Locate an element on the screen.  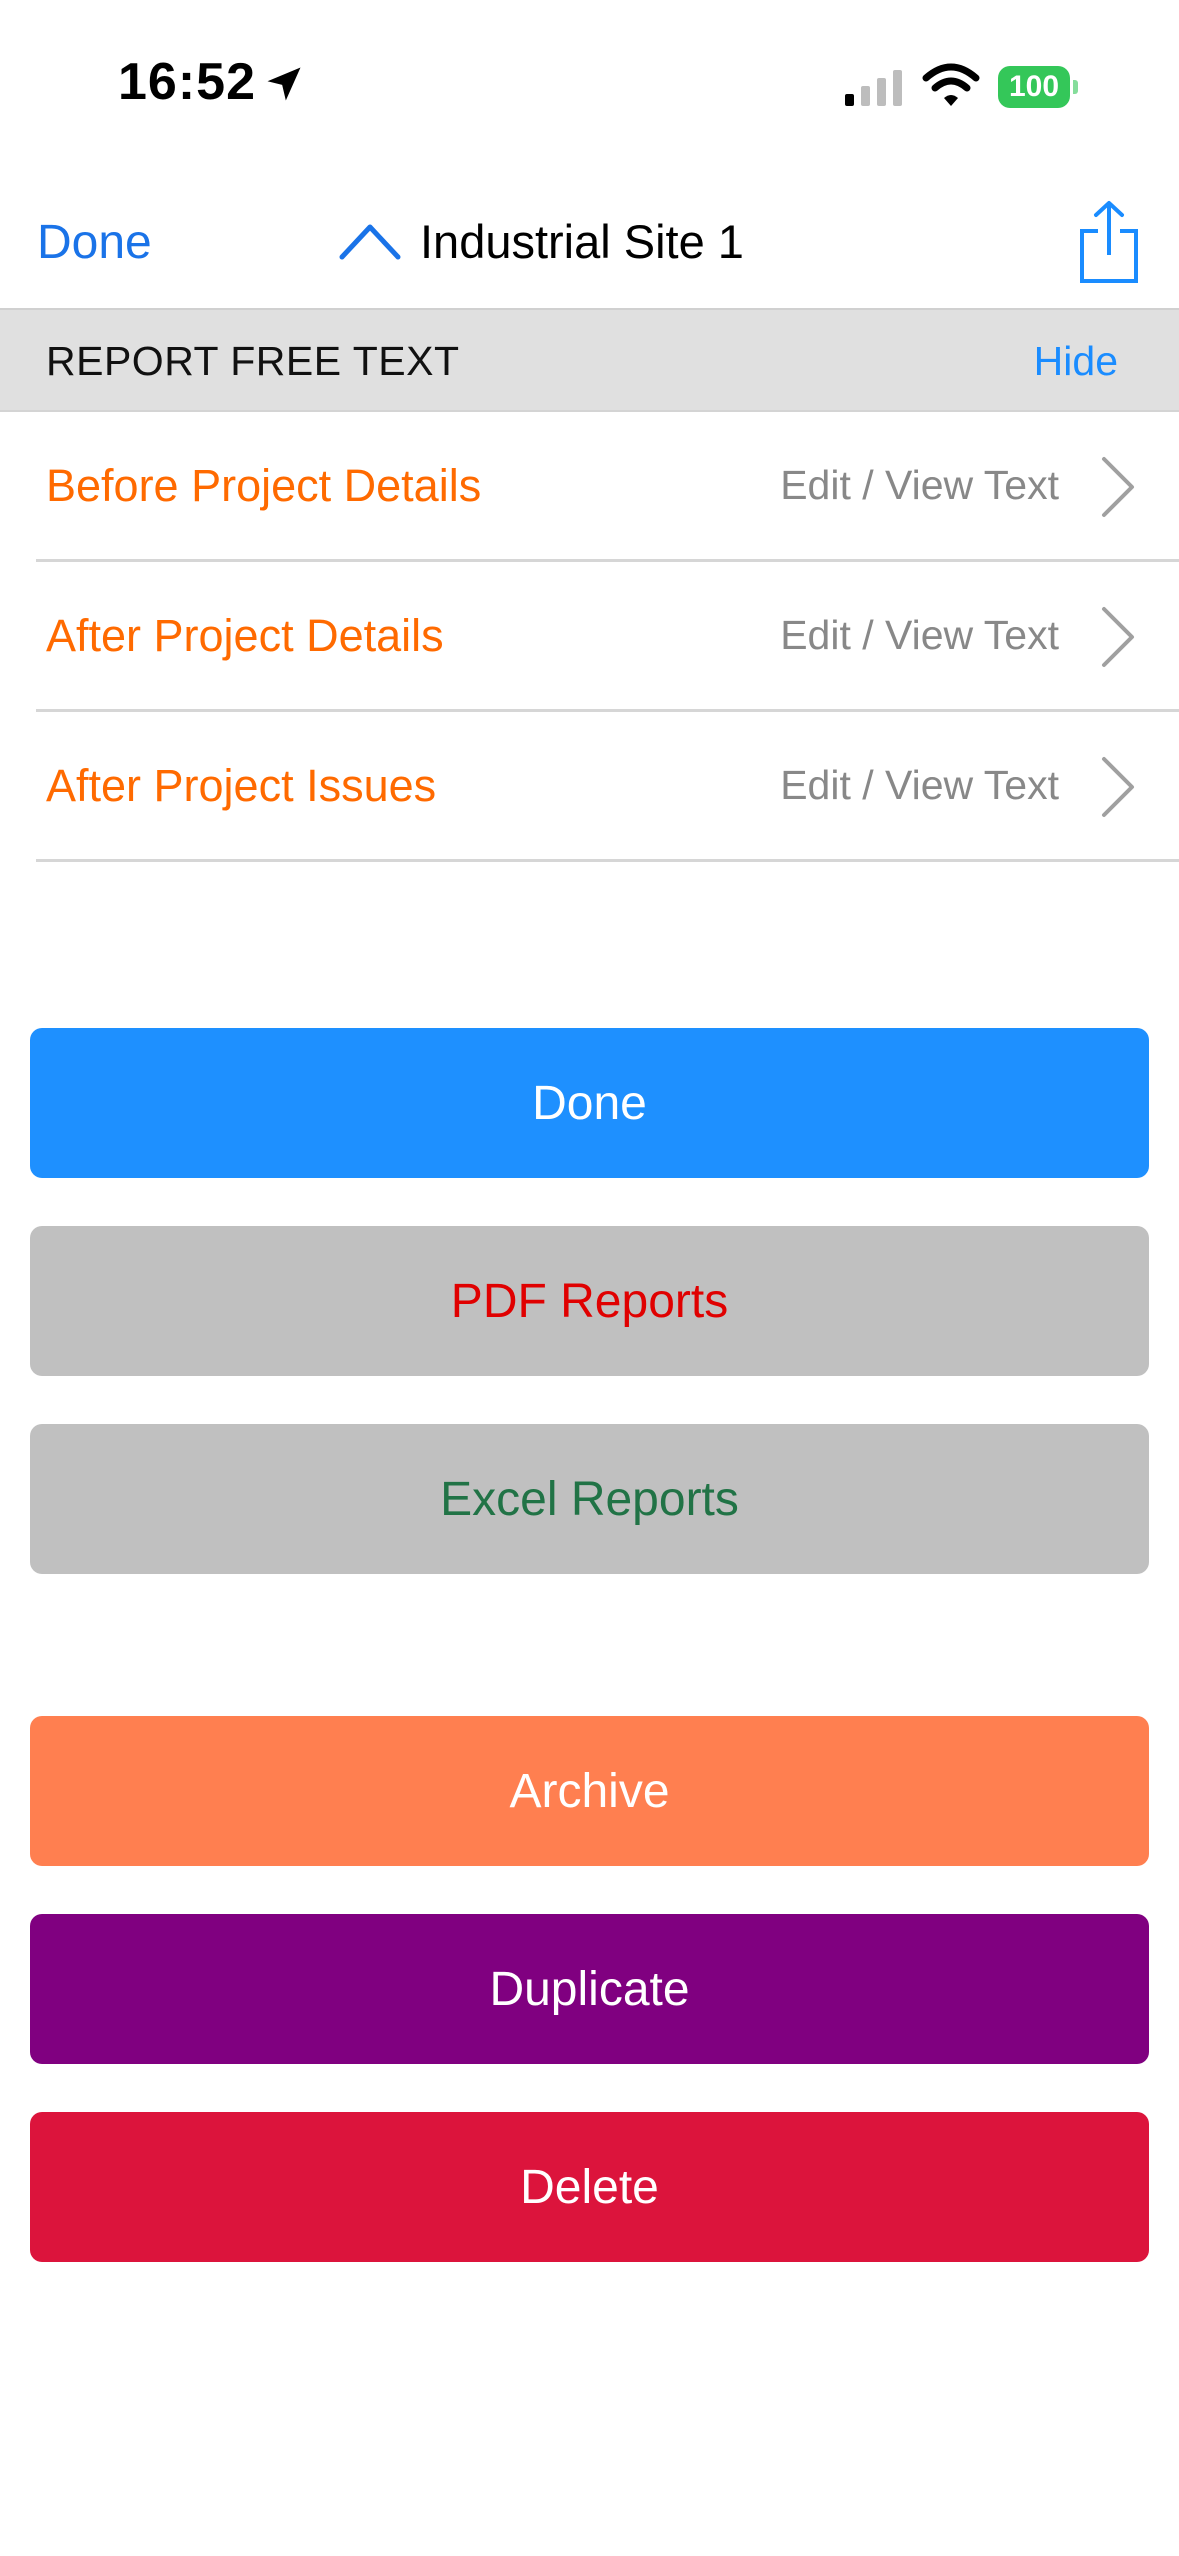
row-after-project-details: After Project Details Edit / View Text is located at coordinates (589, 637).